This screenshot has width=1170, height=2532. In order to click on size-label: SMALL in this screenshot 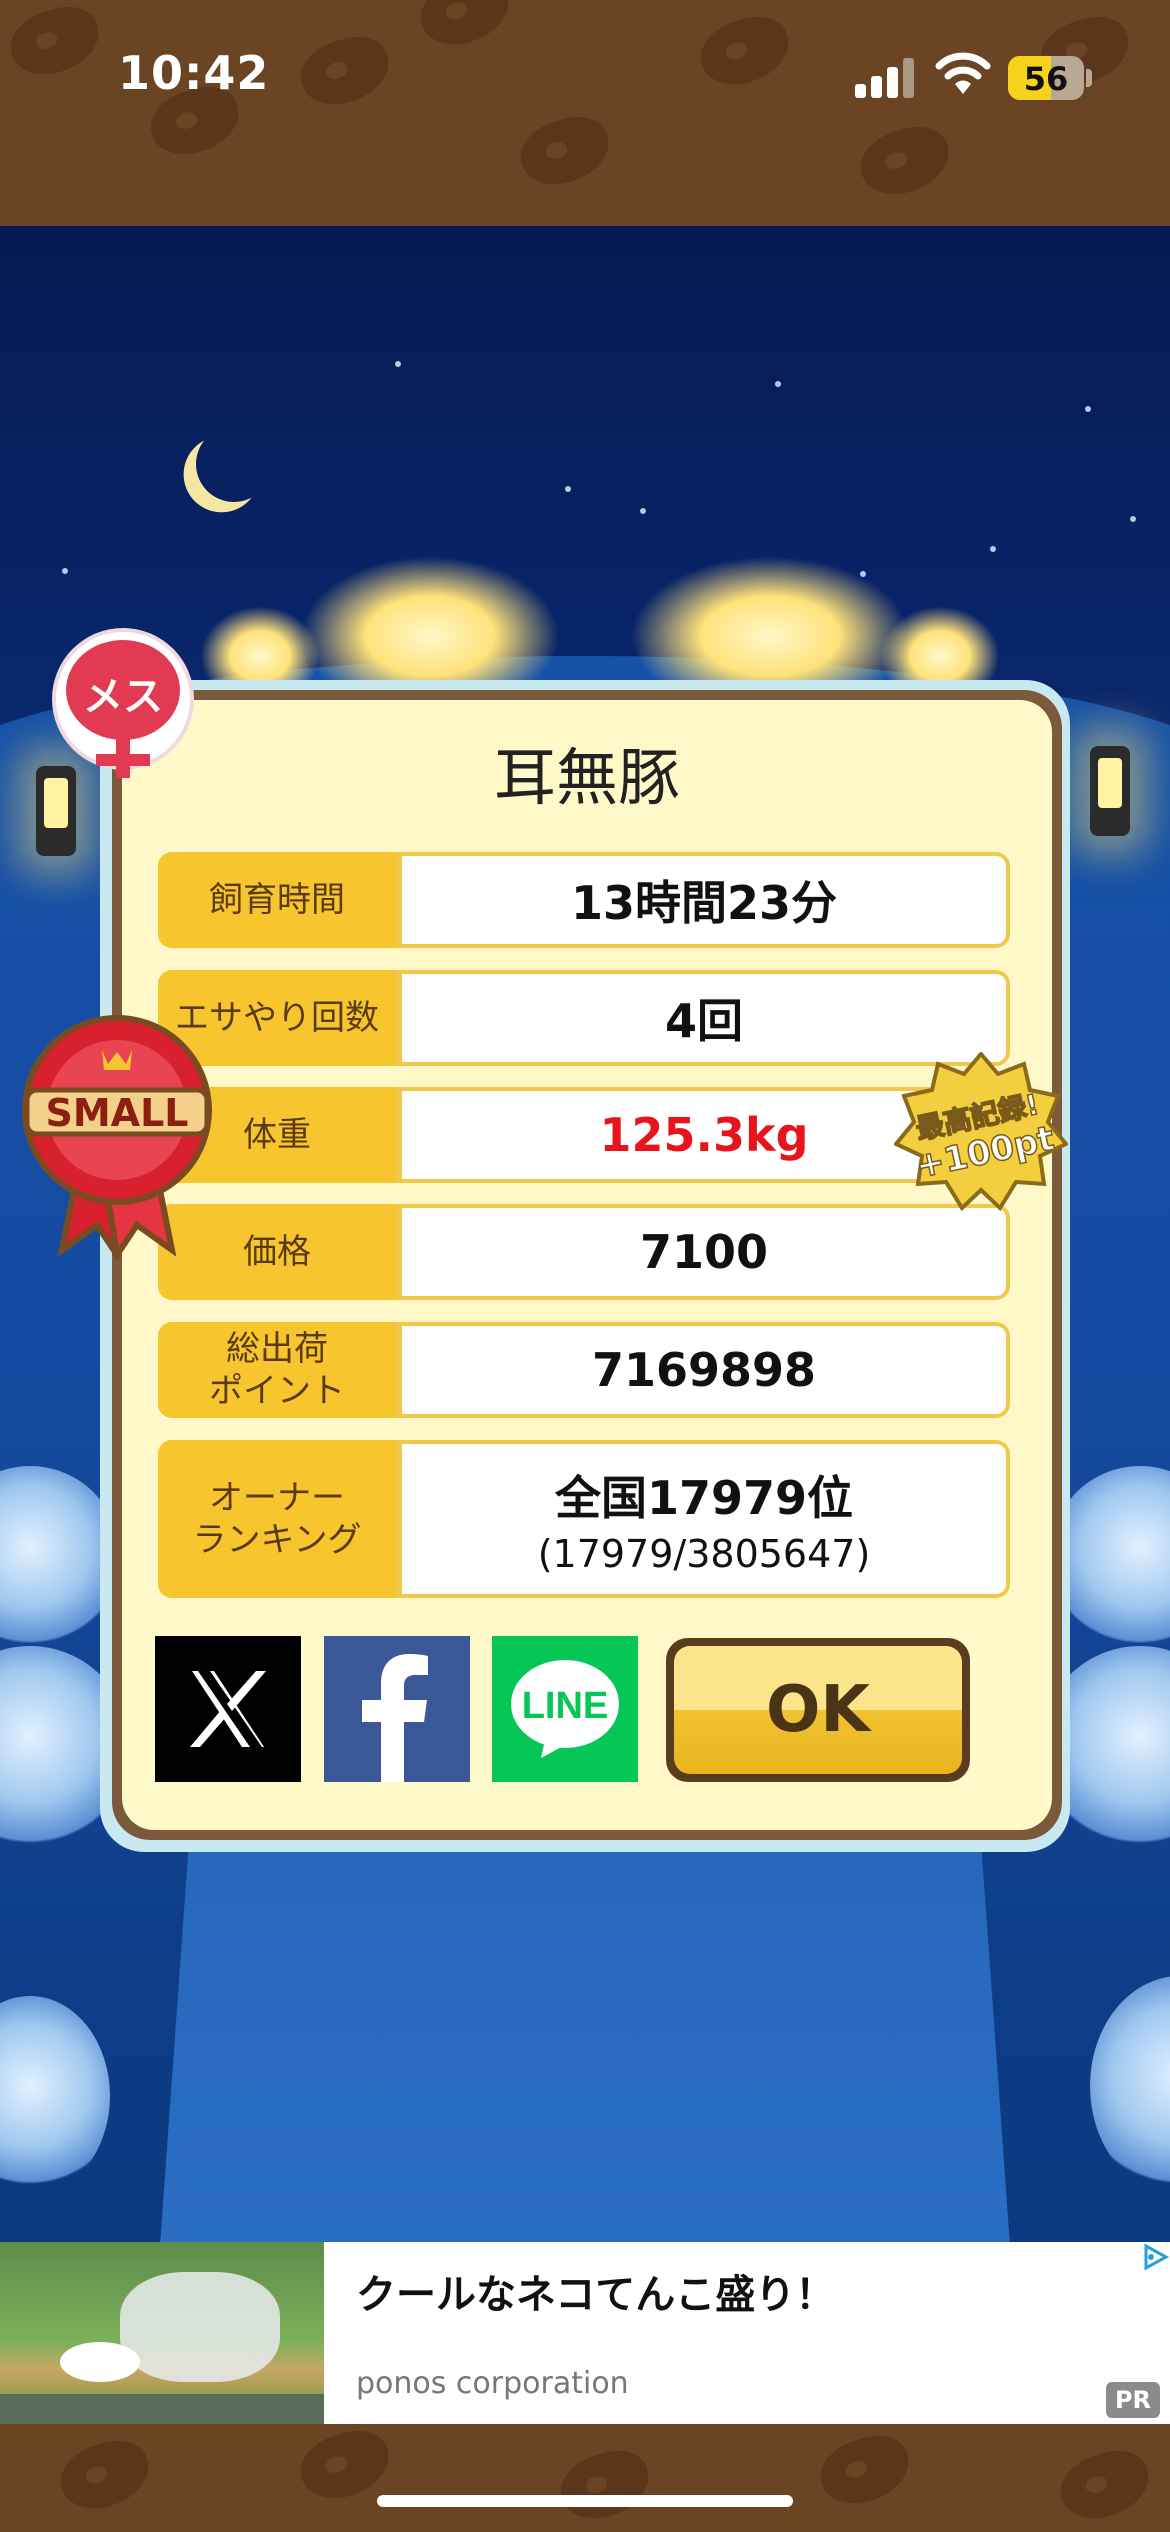, I will do `click(116, 1113)`.